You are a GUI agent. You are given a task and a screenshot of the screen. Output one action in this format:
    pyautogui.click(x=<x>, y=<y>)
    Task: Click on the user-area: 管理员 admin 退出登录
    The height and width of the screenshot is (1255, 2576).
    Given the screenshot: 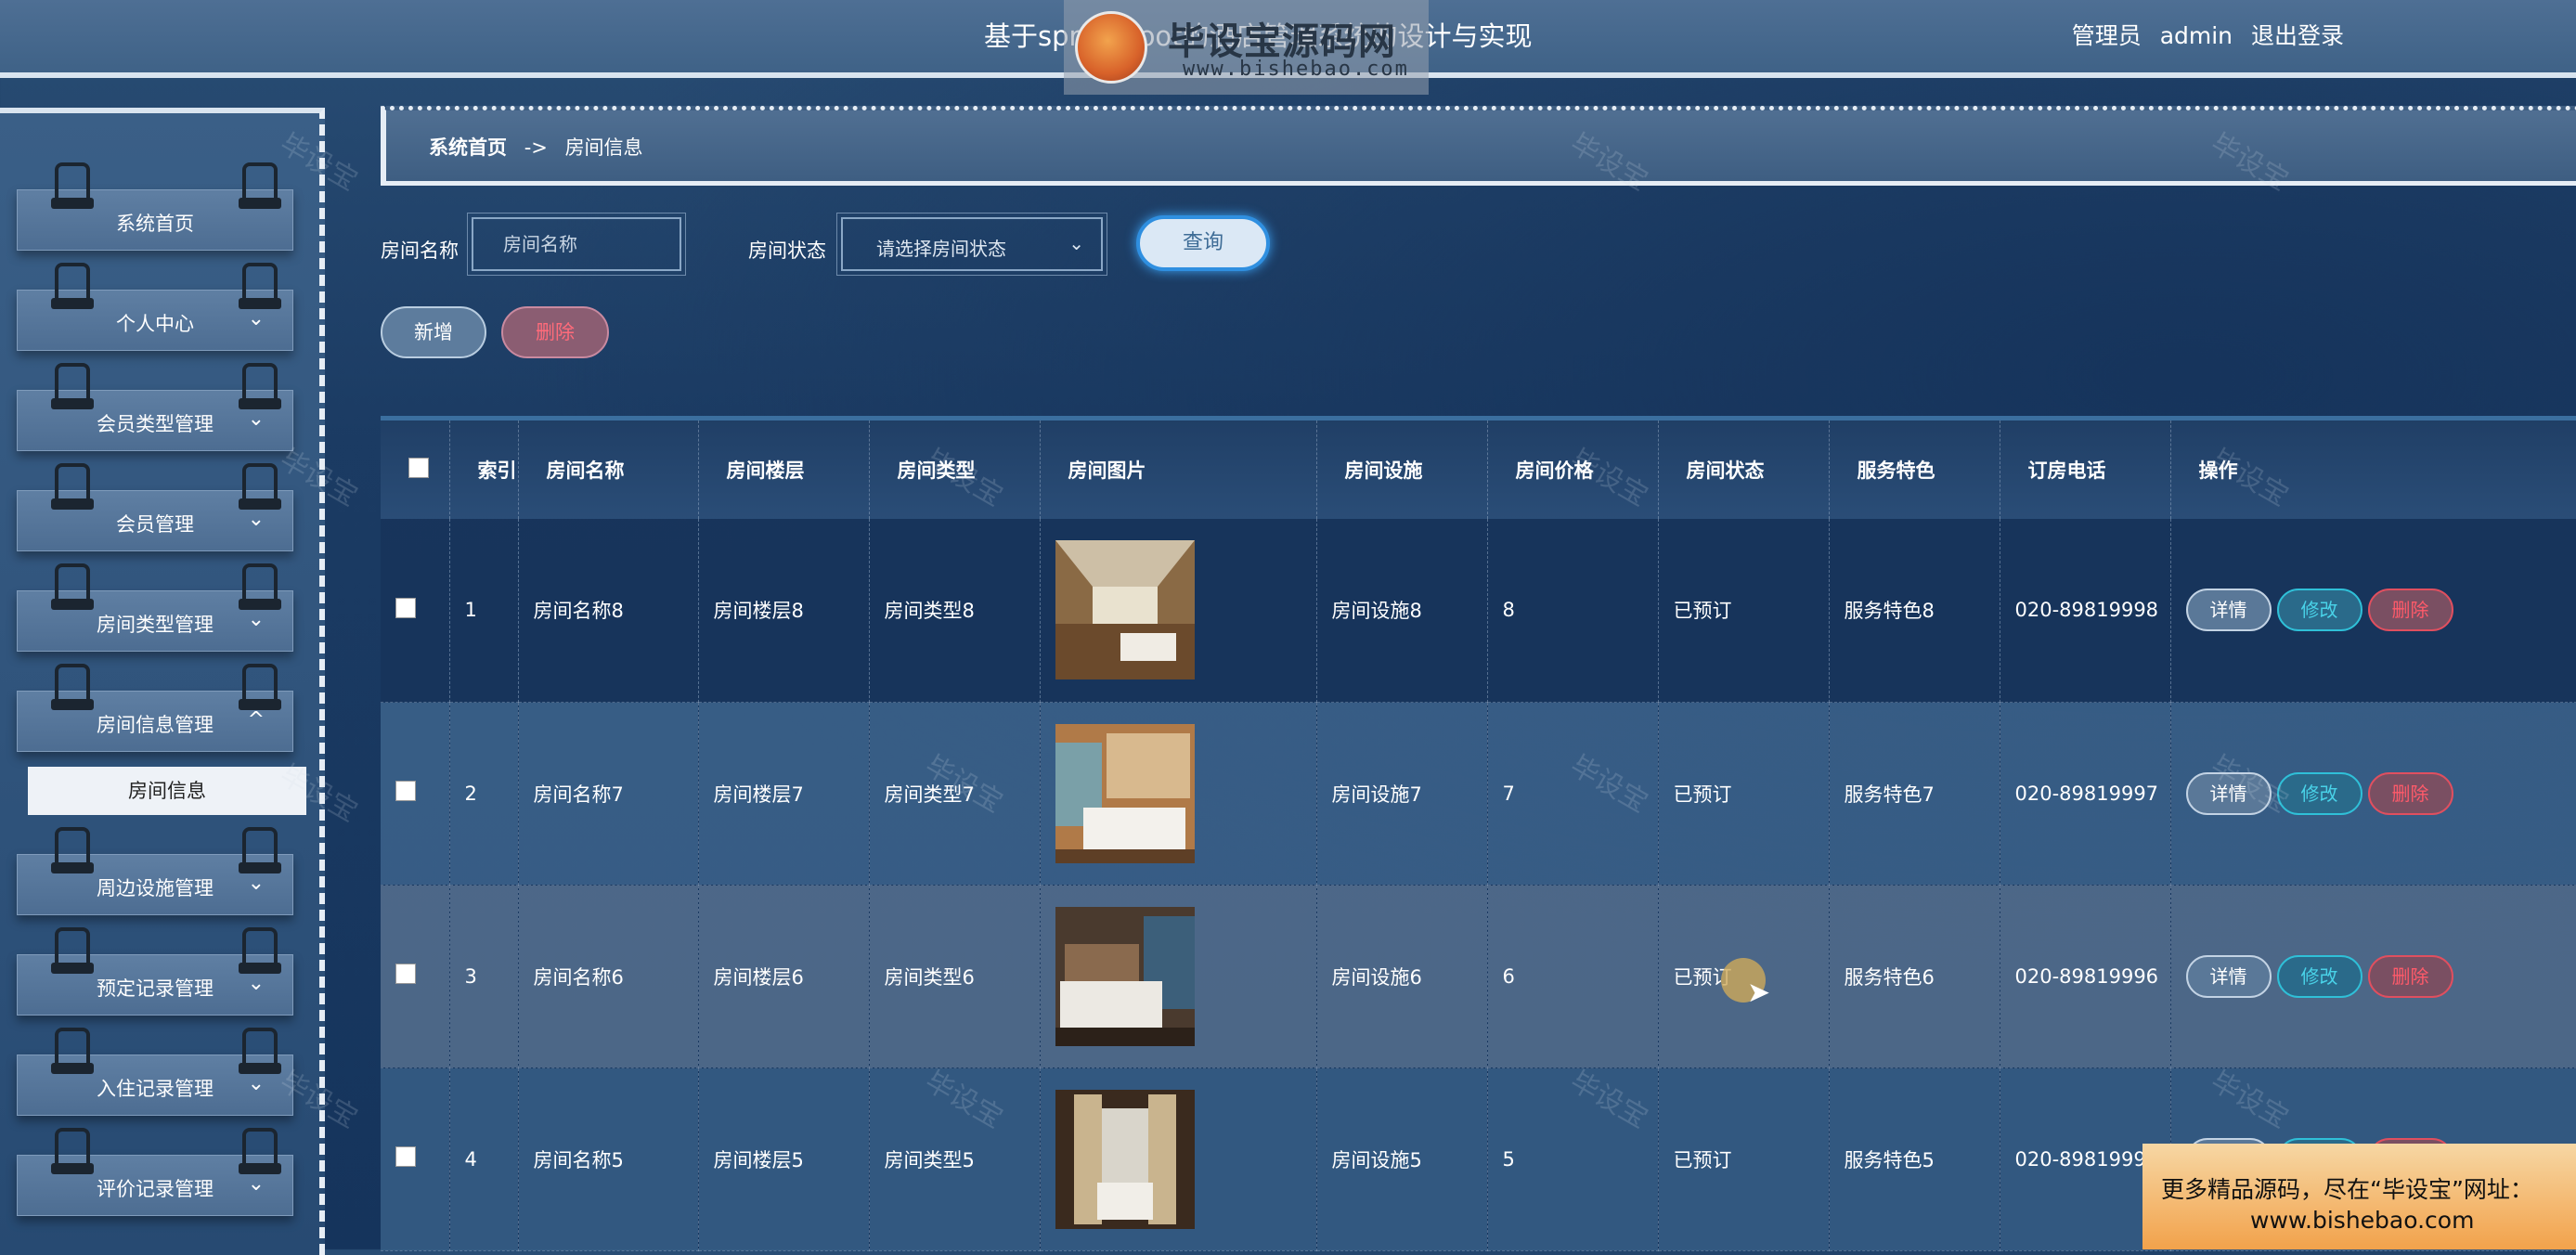 What is the action you would take?
    pyautogui.click(x=2202, y=34)
    